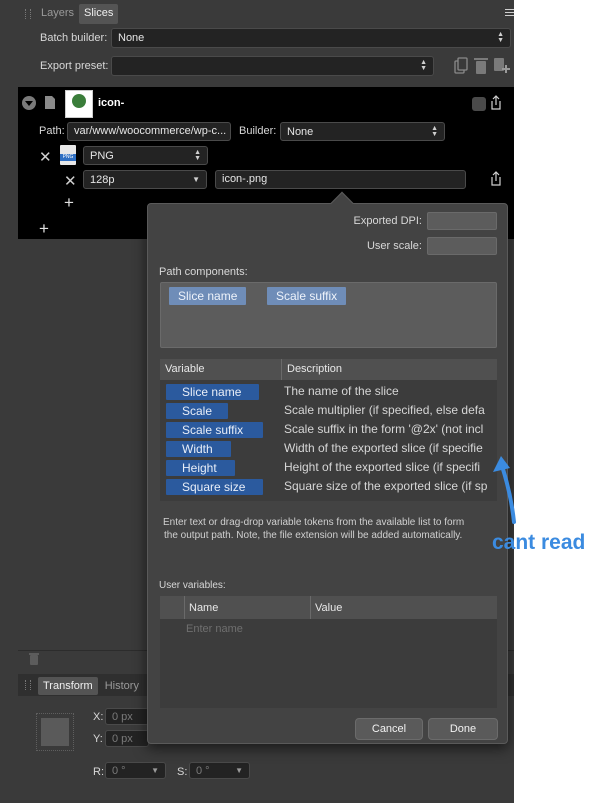 The height and width of the screenshot is (803, 610). I want to click on variable-description: Height of the exported slice (if specifi, so click(382, 467).